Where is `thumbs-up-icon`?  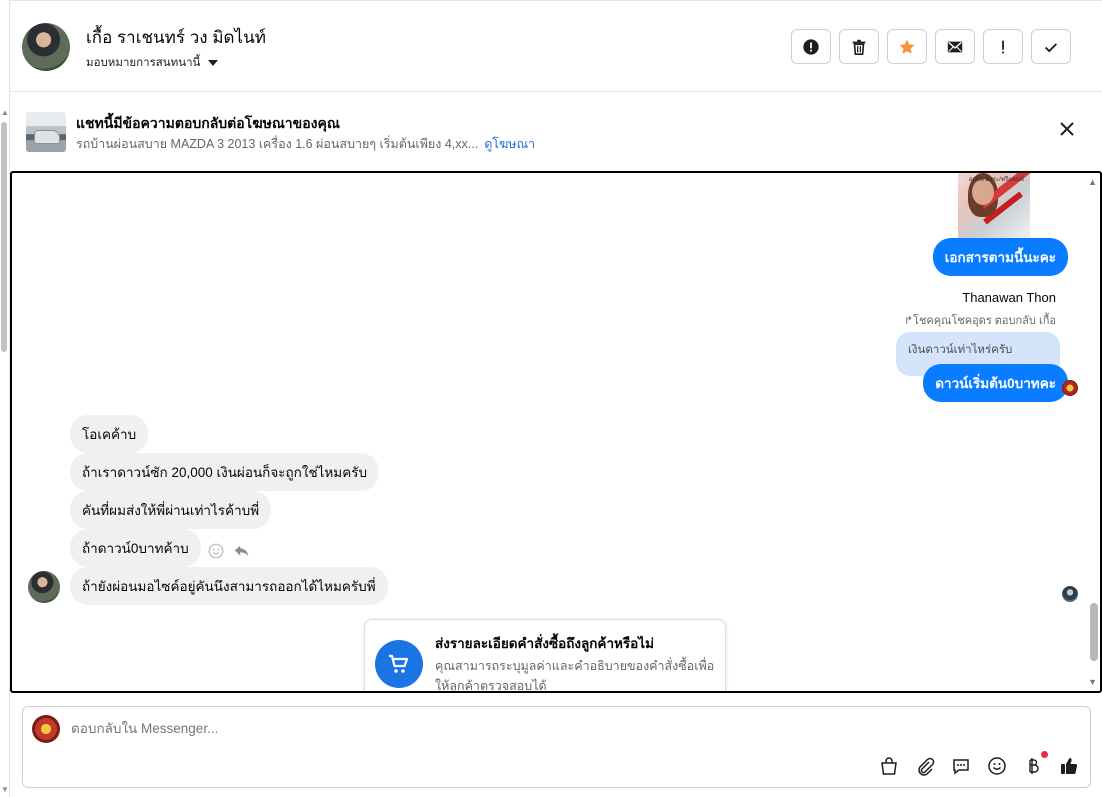
thumbs-up-icon is located at coordinates (1069, 766).